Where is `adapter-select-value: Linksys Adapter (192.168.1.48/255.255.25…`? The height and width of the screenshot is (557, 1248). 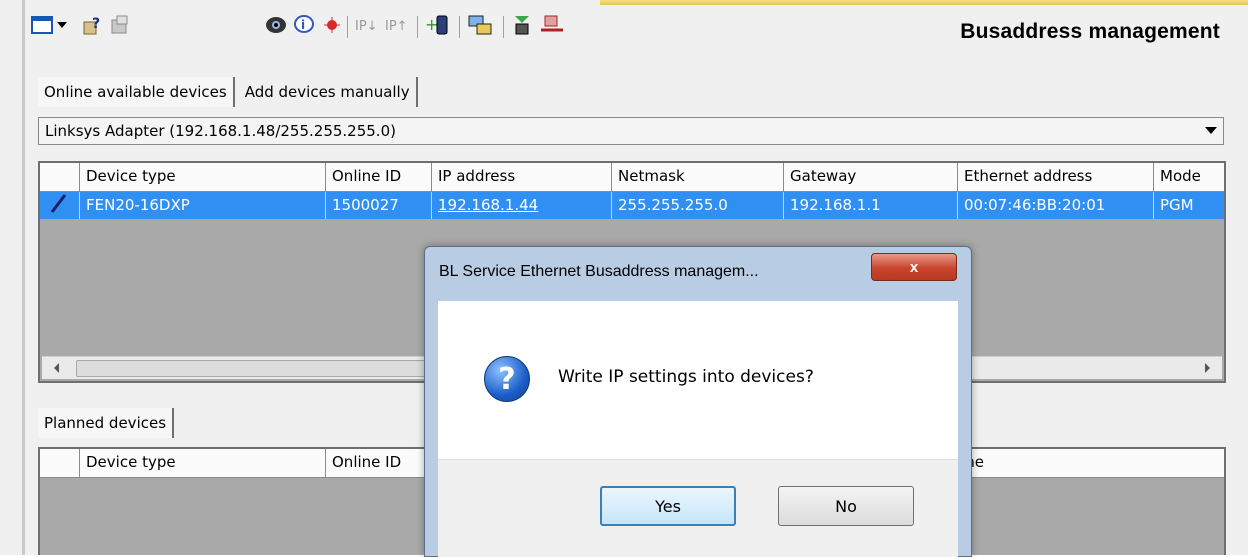
adapter-select-value: Linksys Adapter (192.168.1.48/255.255.25… is located at coordinates (220, 131).